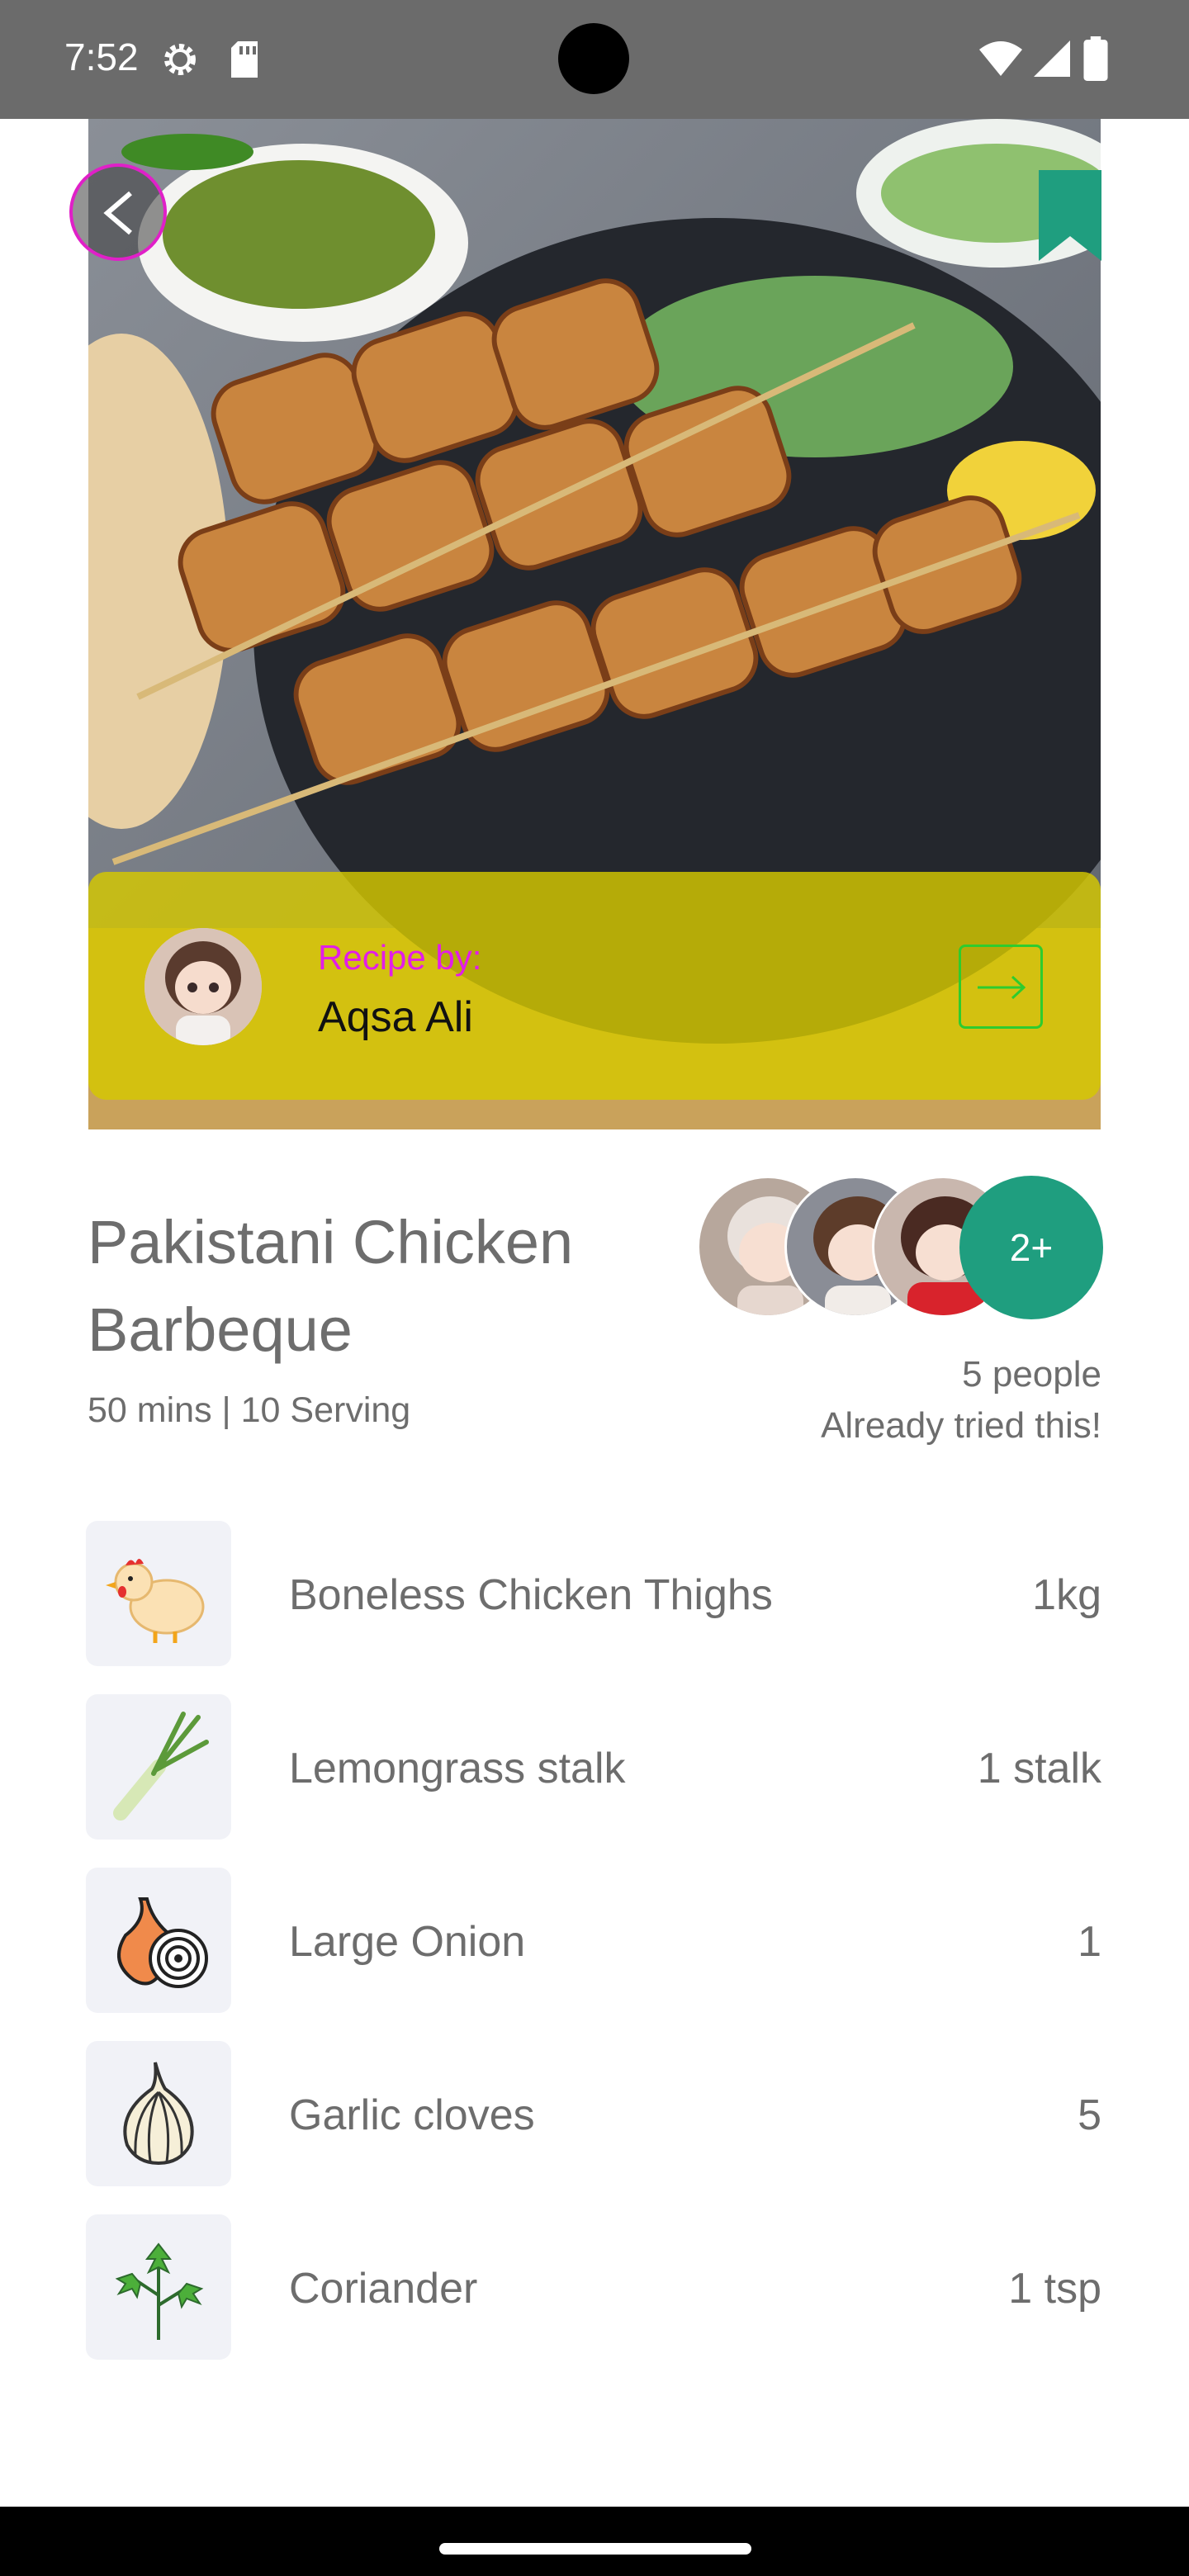 This screenshot has height=2576, width=1189. Describe the element at coordinates (593, 1940) in the screenshot. I see `ingredient-row: Large Onion 1` at that location.